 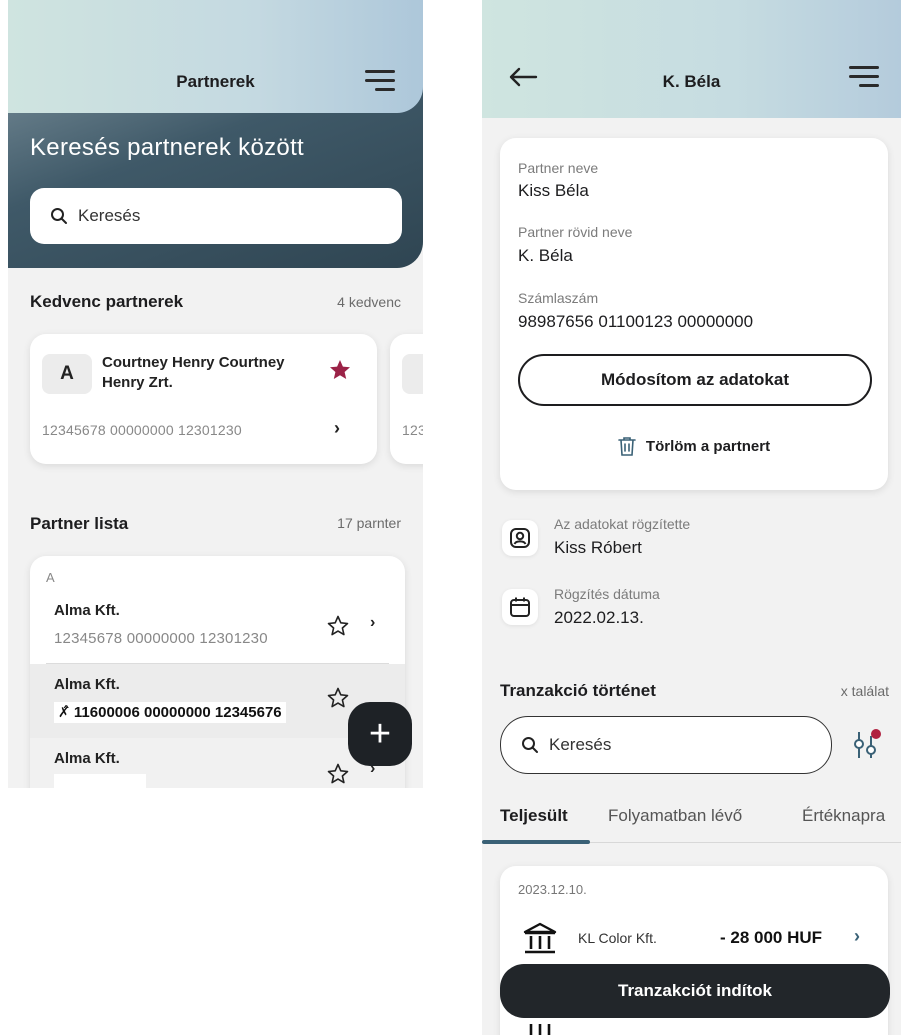 What do you see at coordinates (867, 745) in the screenshot?
I see `filter-icon` at bounding box center [867, 745].